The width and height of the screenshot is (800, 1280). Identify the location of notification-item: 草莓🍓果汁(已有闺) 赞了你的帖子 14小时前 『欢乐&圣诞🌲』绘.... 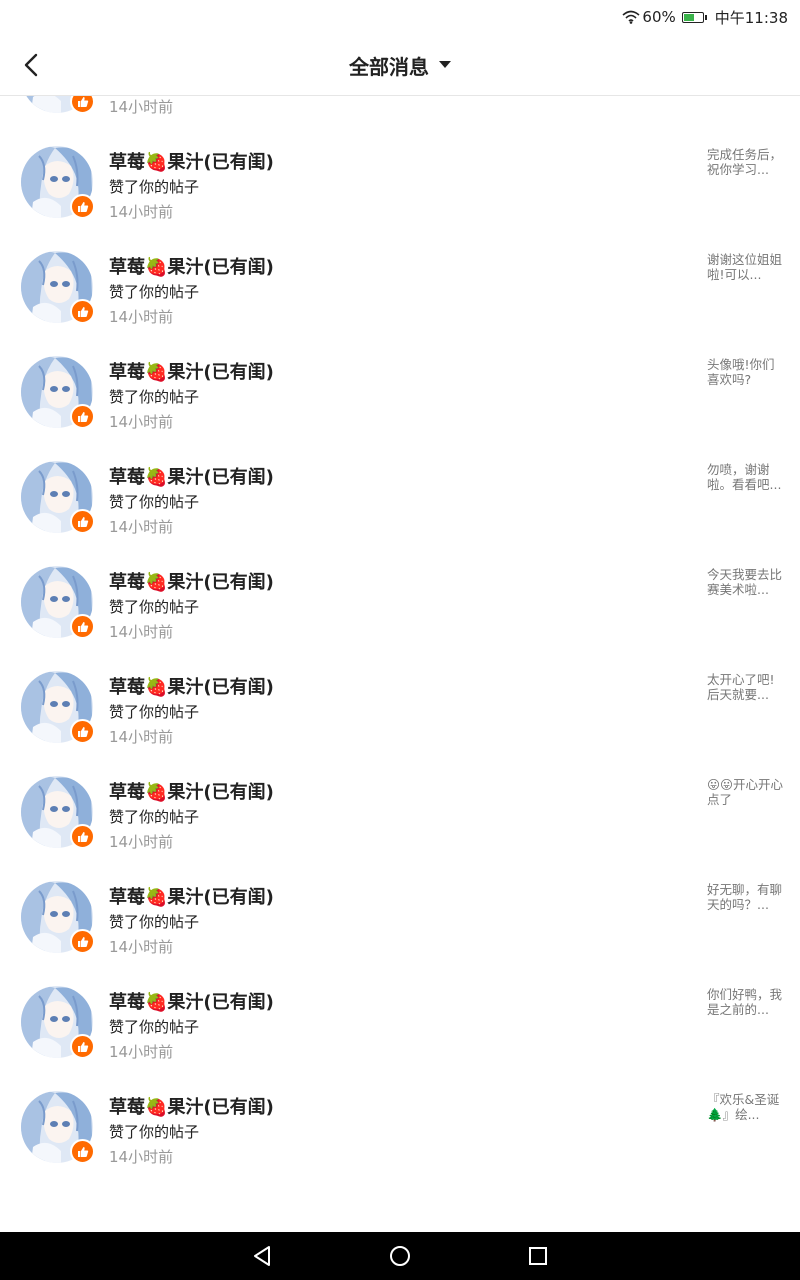
(400, 1127).